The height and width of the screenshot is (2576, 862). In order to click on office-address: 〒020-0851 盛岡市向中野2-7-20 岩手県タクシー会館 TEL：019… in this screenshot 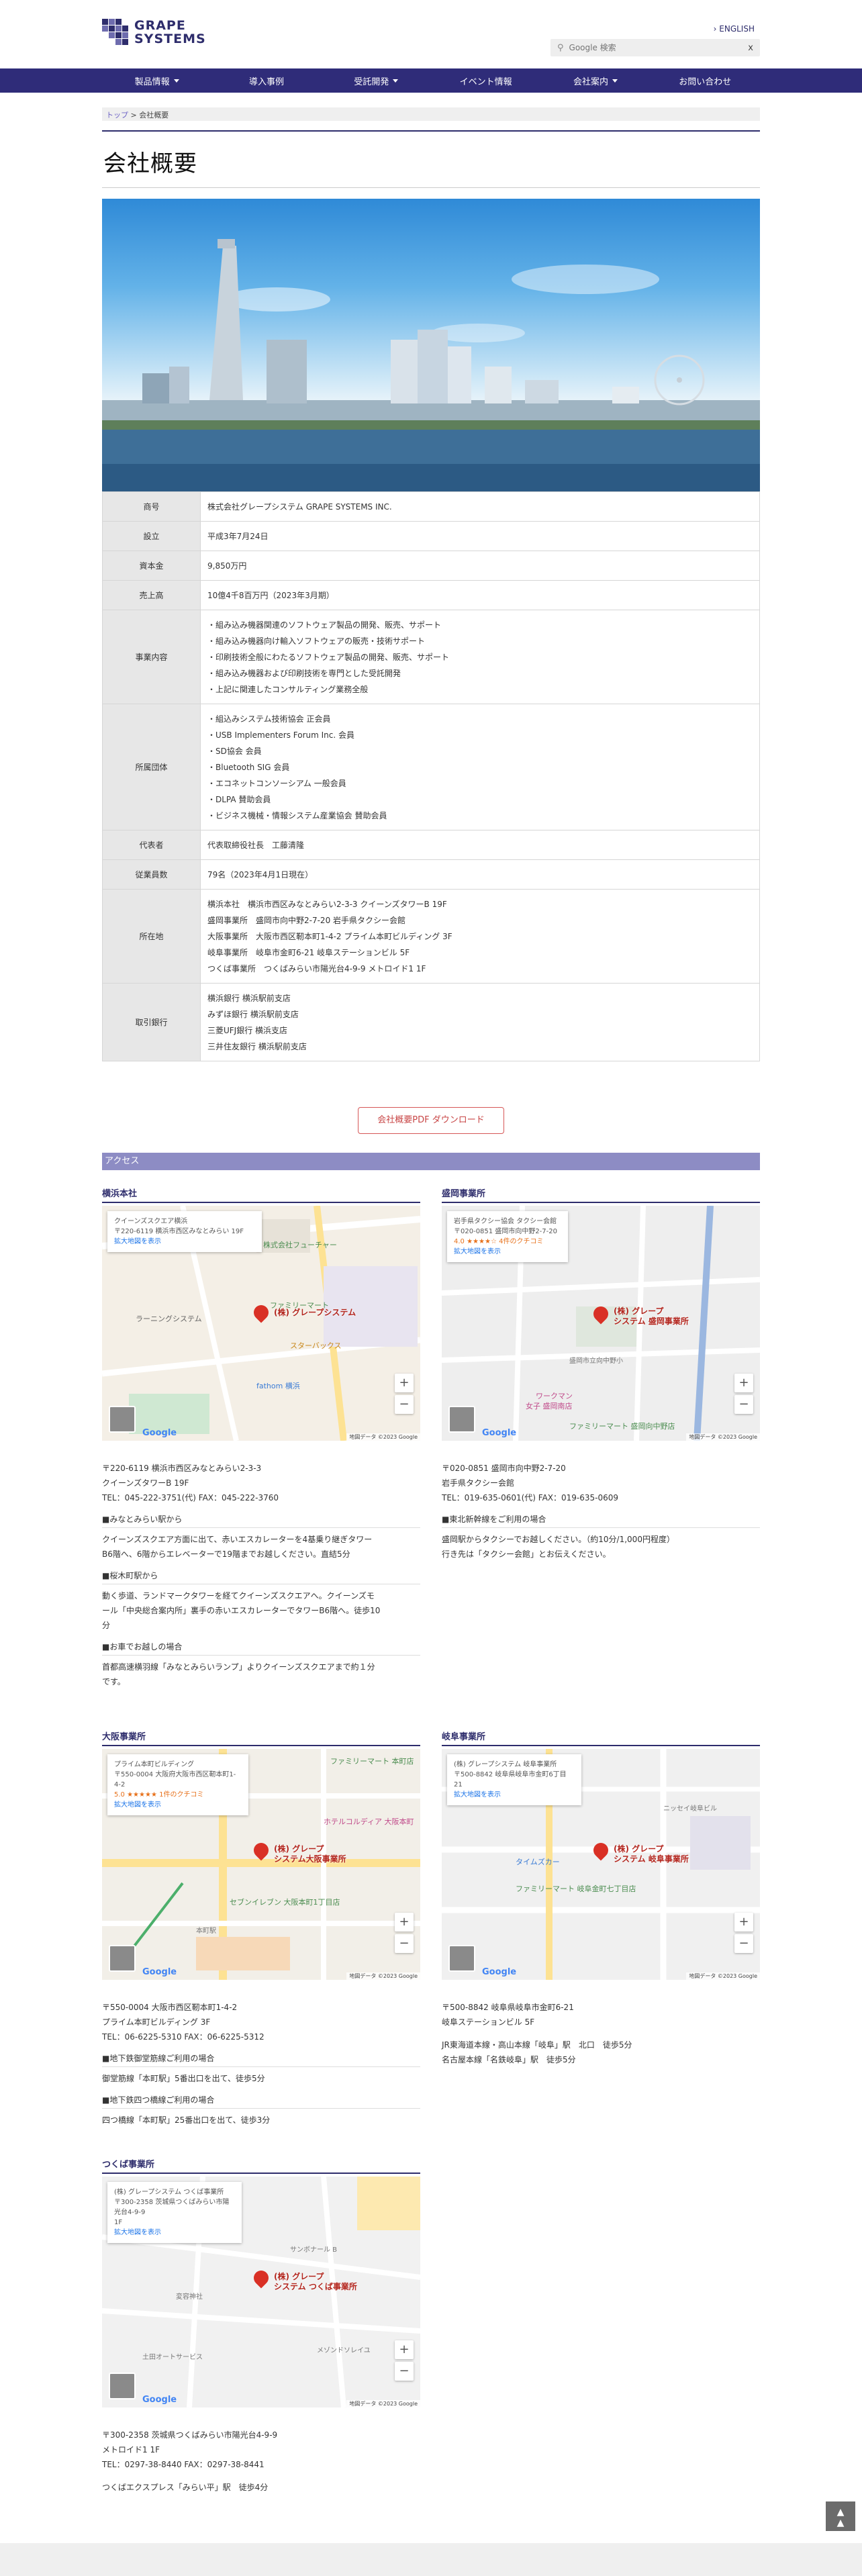, I will do `click(531, 1483)`.